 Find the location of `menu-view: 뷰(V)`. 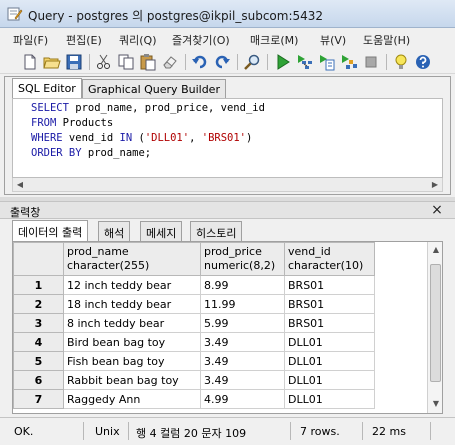

menu-view: 뷰(V) is located at coordinates (333, 40).